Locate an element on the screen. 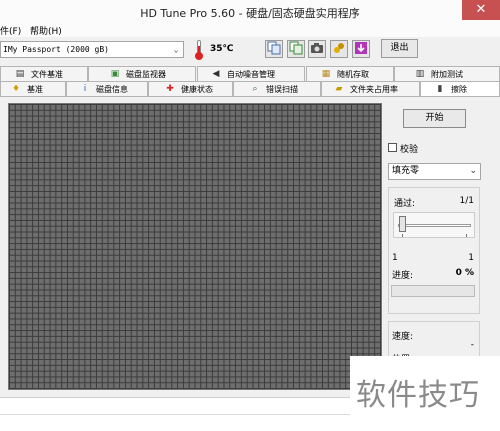 This screenshot has width=500, height=431. save-icon is located at coordinates (361, 48).